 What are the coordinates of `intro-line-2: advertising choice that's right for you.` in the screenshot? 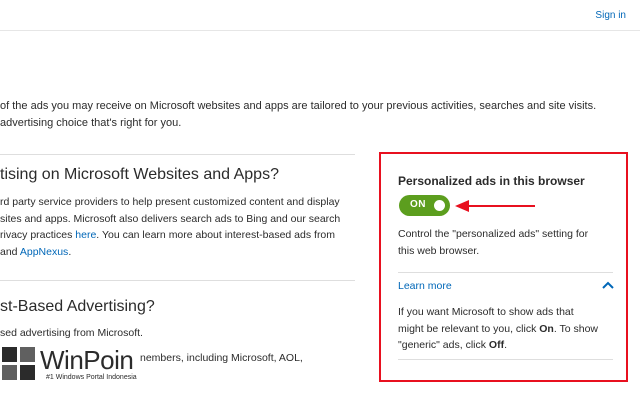 It's located at (91, 123).